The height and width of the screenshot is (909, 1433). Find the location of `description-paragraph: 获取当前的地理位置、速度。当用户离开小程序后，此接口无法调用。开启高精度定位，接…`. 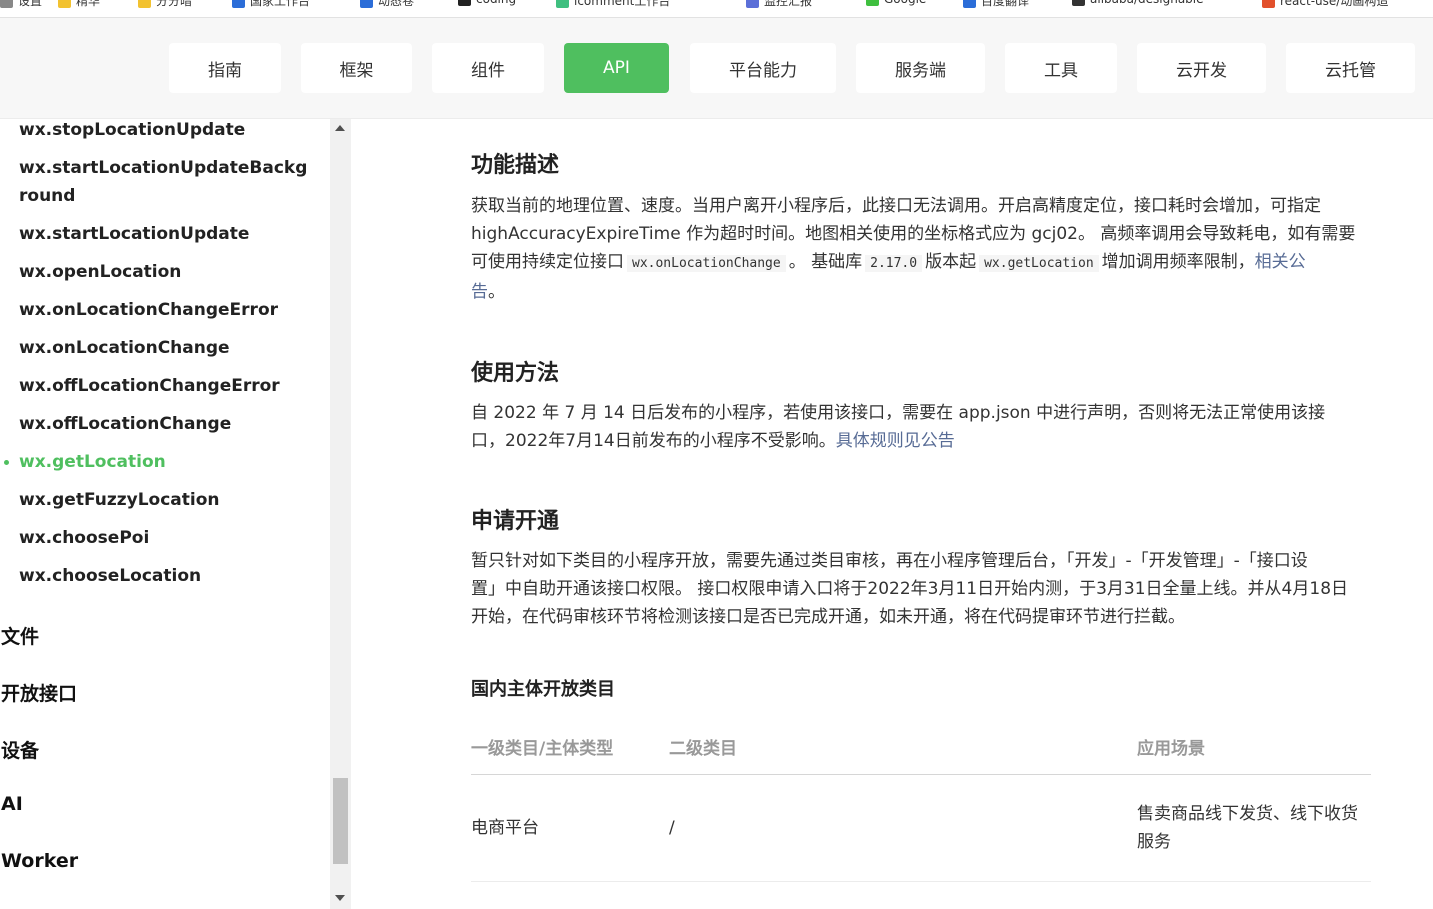

description-paragraph: 获取当前的地理位置、速度。当用户离开小程序后，此接口无法调用。开启高精度定位，接… is located at coordinates (921, 249).